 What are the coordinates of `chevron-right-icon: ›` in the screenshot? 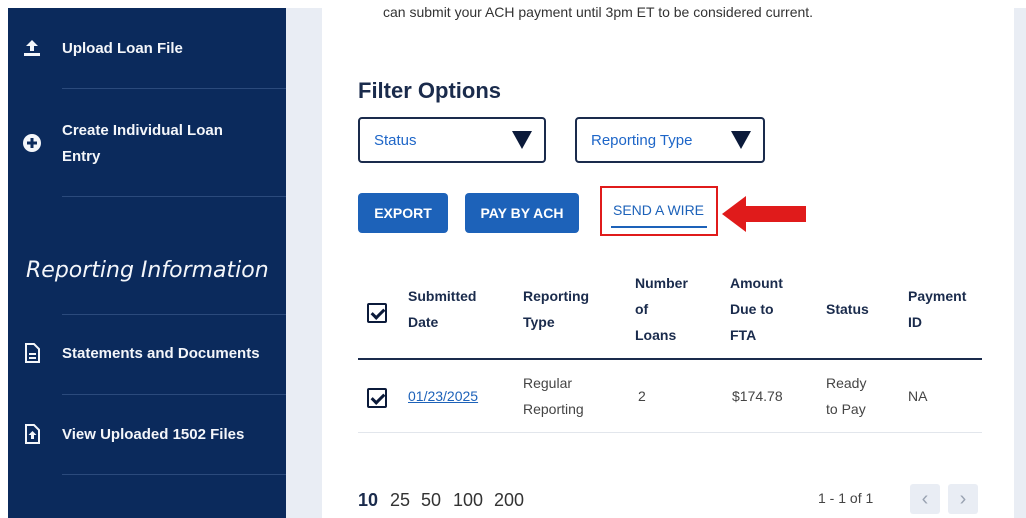 It's located at (963, 498).